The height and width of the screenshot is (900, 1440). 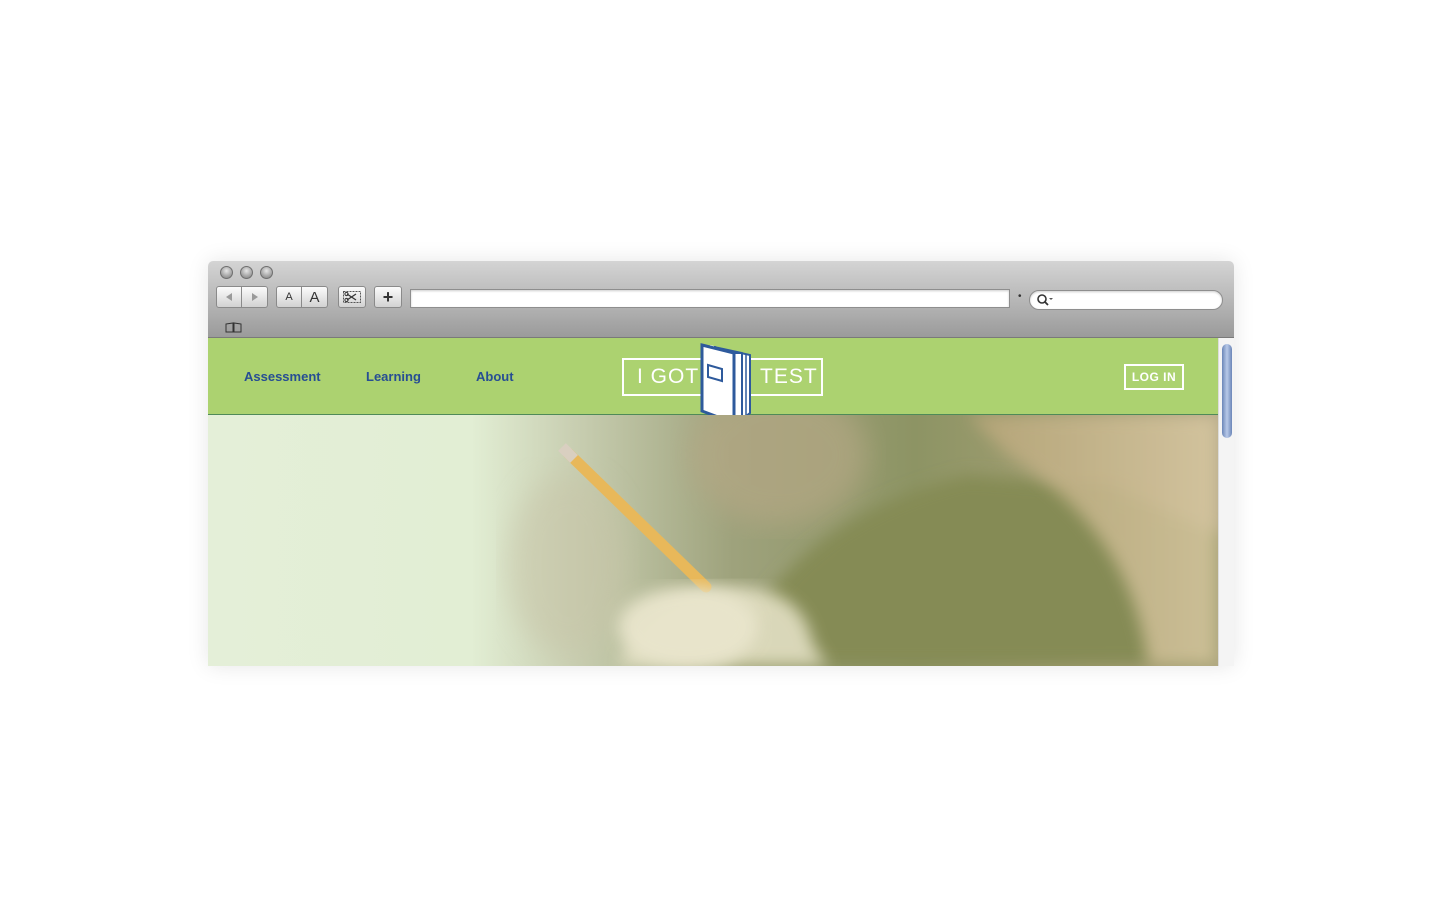 I want to click on snip-button, so click(x=352, y=297).